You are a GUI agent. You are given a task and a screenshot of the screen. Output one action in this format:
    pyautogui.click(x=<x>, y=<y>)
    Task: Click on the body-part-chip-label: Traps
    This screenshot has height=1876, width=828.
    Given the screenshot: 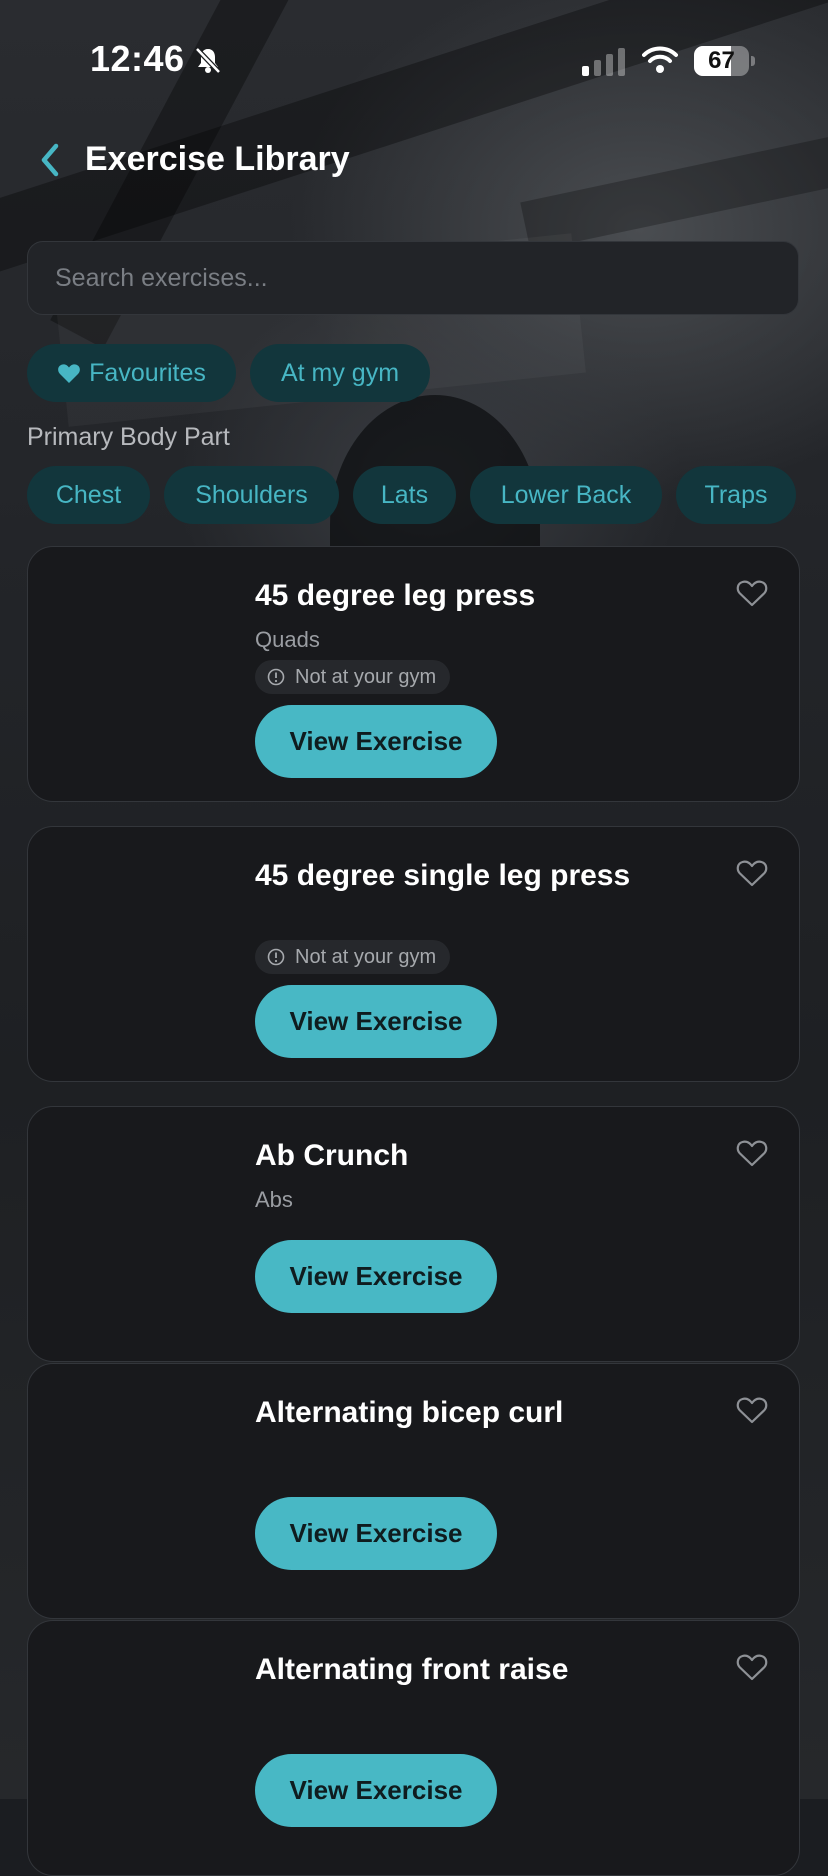 What is the action you would take?
    pyautogui.click(x=736, y=495)
    